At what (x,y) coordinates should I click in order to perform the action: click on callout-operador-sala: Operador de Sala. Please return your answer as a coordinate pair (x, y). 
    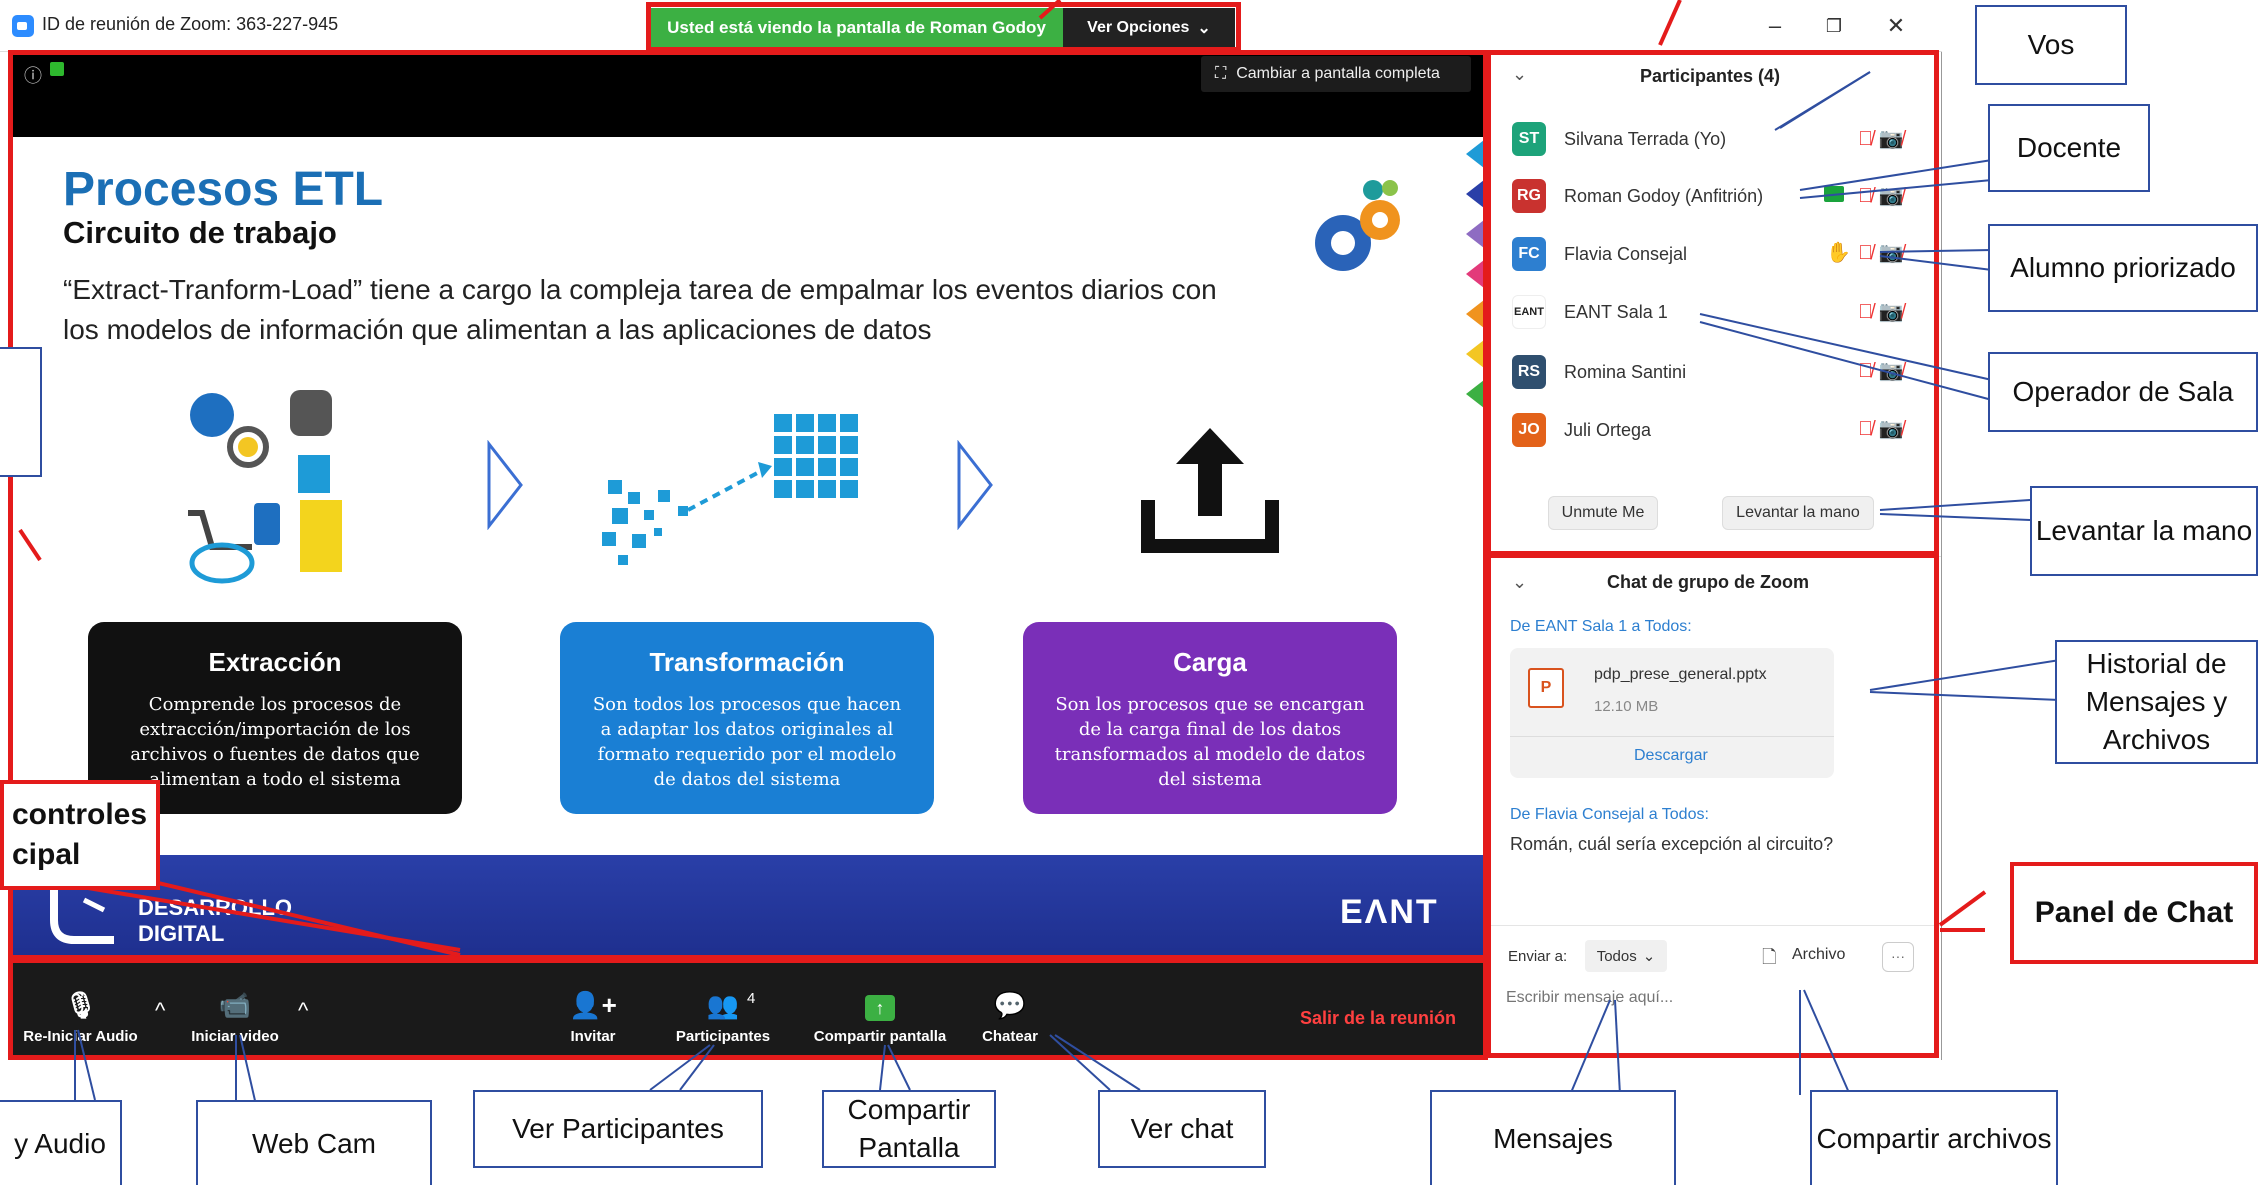
    Looking at the image, I should click on (2123, 392).